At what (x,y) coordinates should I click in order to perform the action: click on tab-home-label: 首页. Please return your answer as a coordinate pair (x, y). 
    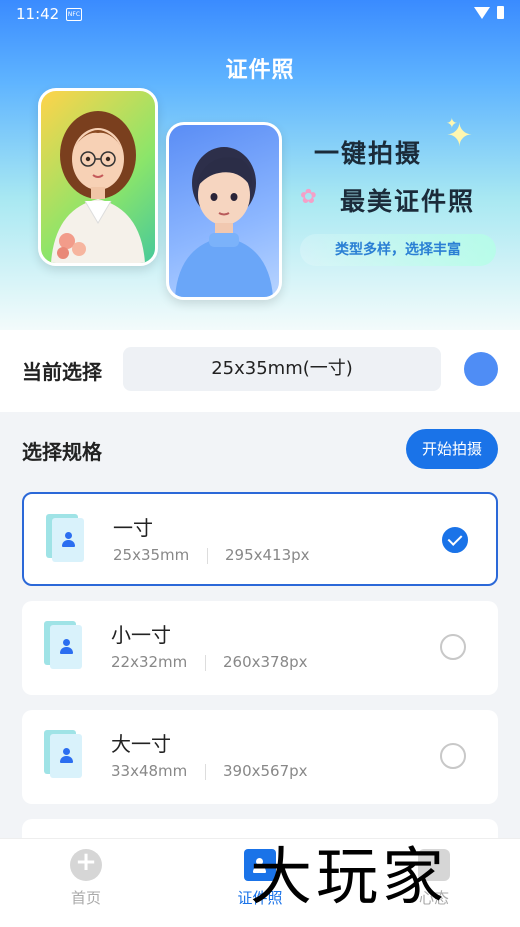
    Looking at the image, I should click on (85, 898).